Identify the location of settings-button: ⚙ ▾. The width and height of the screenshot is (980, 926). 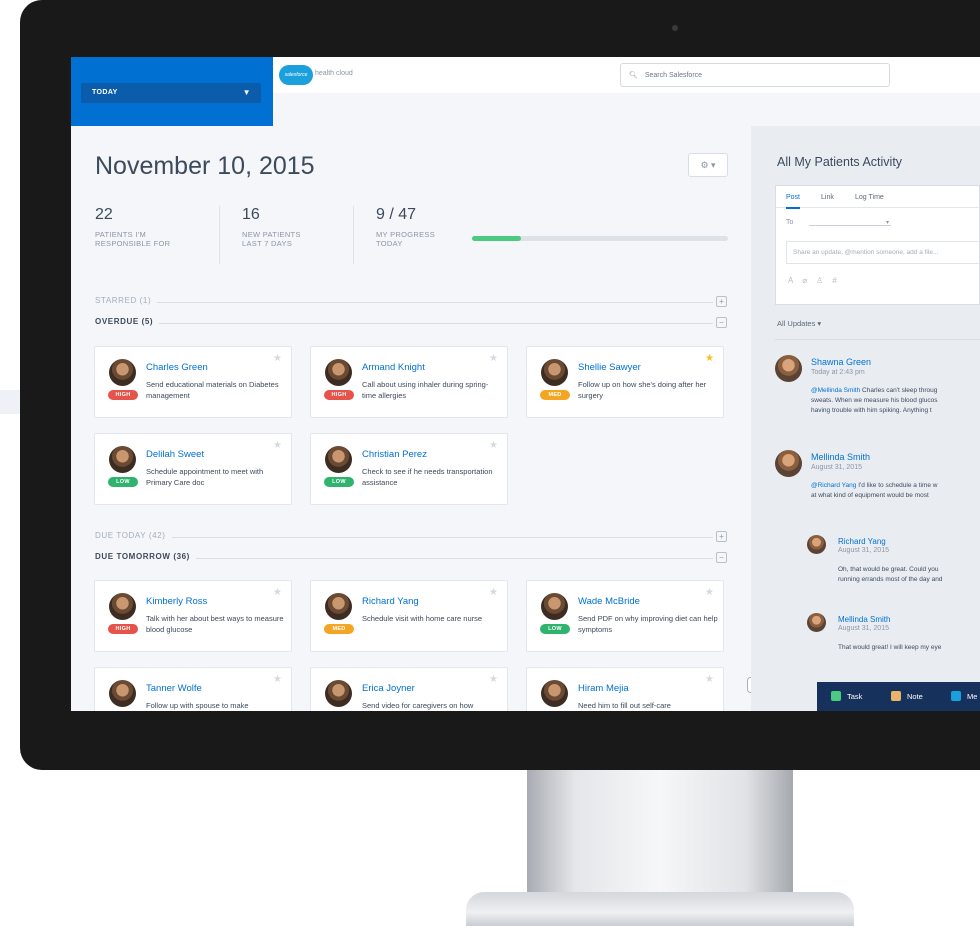
(708, 165).